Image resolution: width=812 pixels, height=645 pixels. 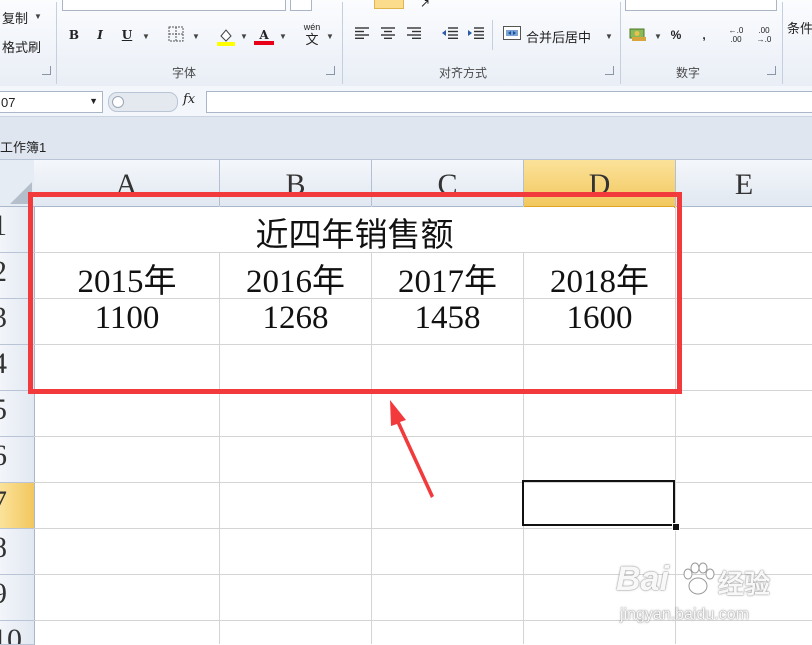 What do you see at coordinates (688, 73) in the screenshot?
I see `number-group-label: 数字` at bounding box center [688, 73].